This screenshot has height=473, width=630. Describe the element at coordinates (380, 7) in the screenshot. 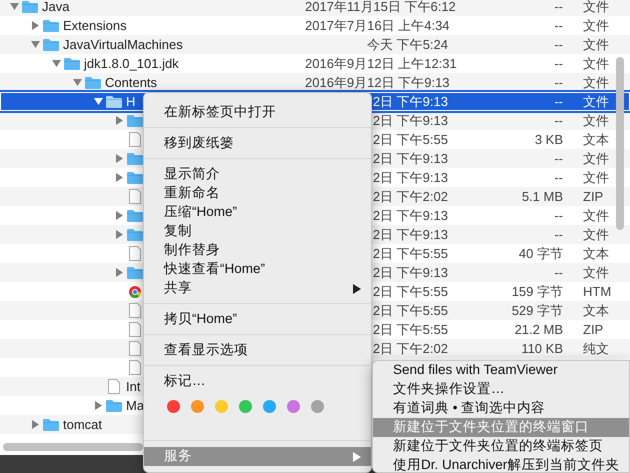

I see `date-modified: 2017年11月15日 下午6:12` at that location.